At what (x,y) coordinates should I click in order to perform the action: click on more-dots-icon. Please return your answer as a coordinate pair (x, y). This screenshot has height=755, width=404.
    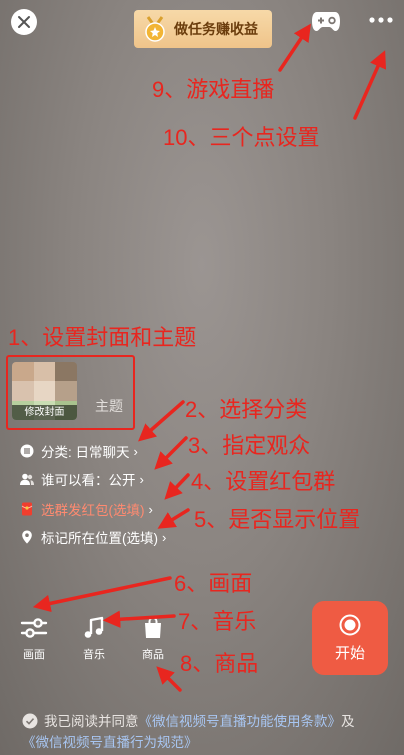
    Looking at the image, I should click on (381, 20).